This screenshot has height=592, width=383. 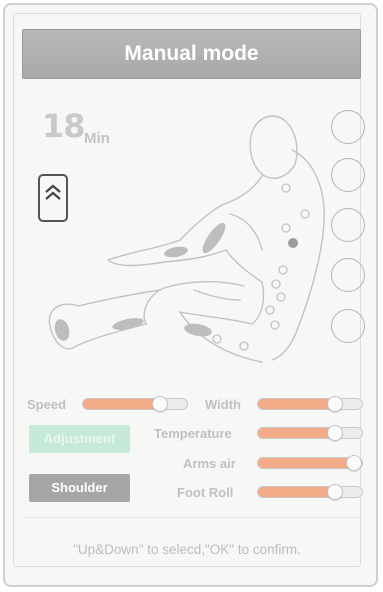 What do you see at coordinates (191, 517) in the screenshot?
I see `divider` at bounding box center [191, 517].